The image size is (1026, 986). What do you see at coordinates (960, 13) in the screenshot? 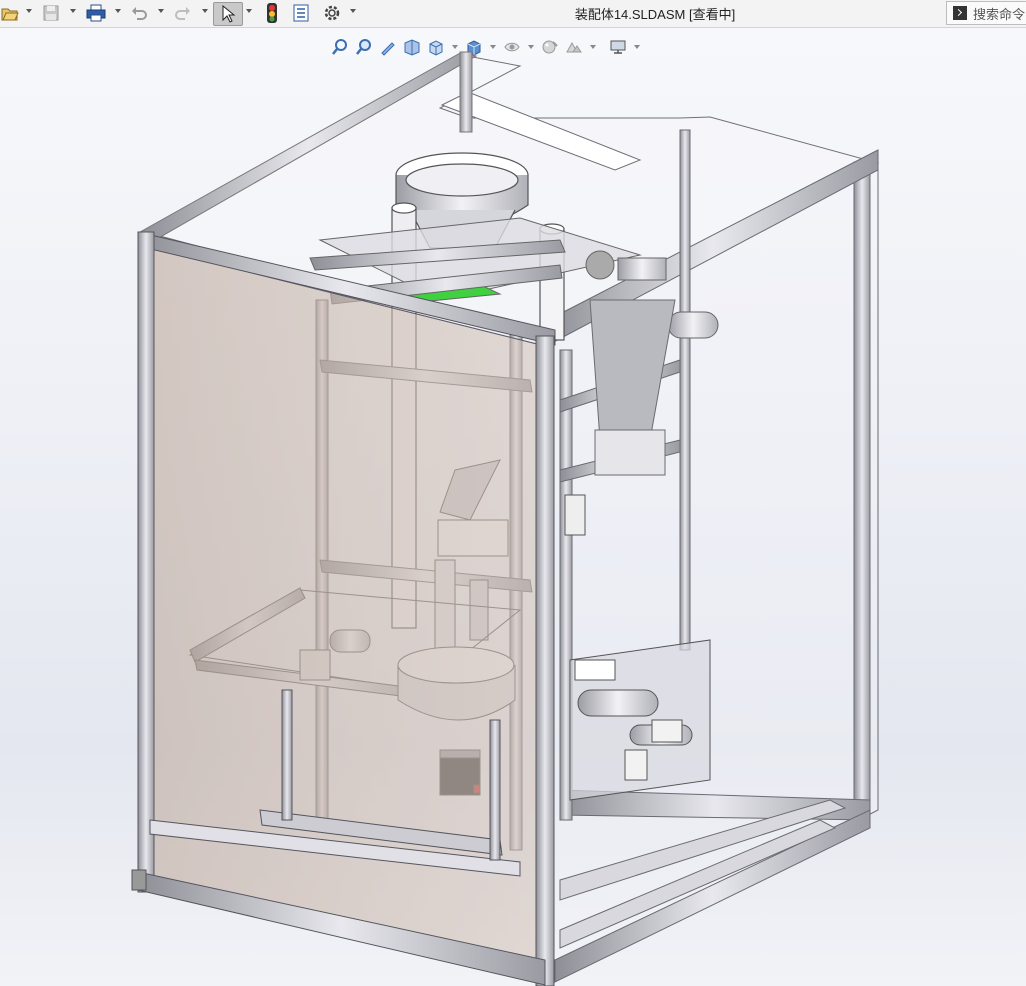
I see `command-prompt-icon` at bounding box center [960, 13].